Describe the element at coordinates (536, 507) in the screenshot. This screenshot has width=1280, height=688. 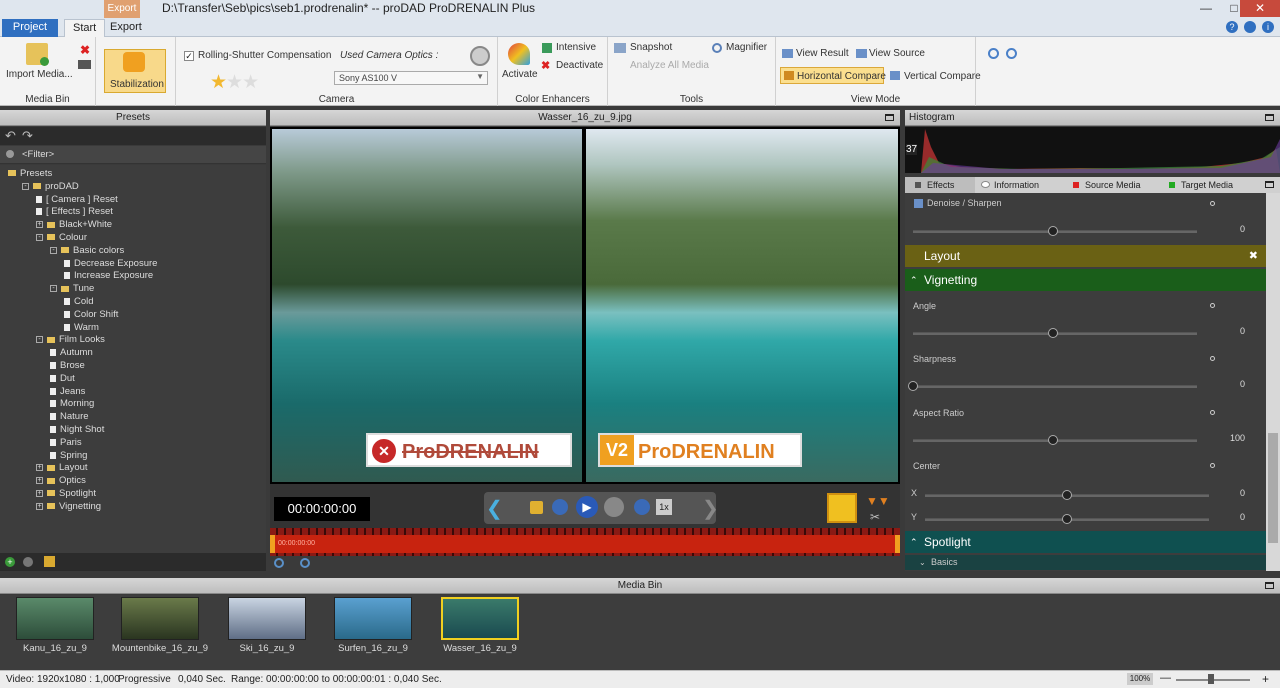
I see `loop-icon` at that location.